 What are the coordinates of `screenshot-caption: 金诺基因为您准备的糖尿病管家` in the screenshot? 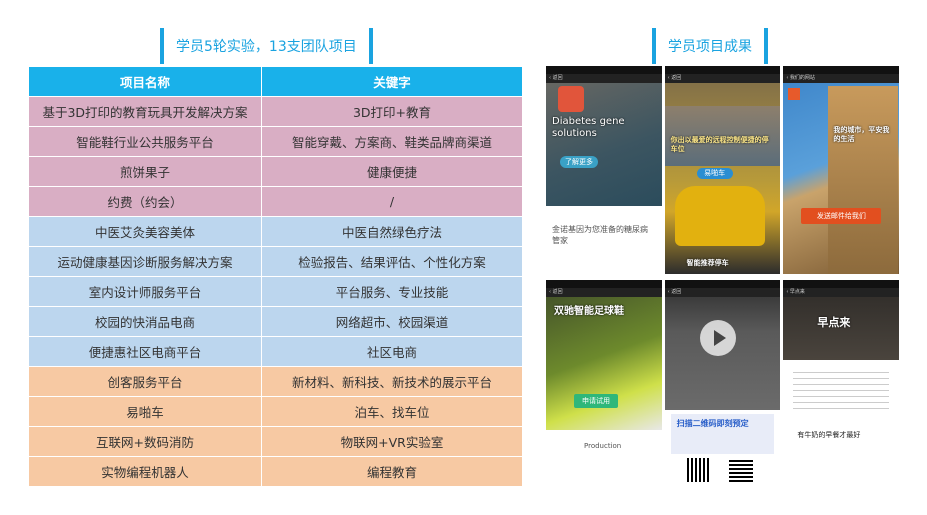 It's located at (600, 235).